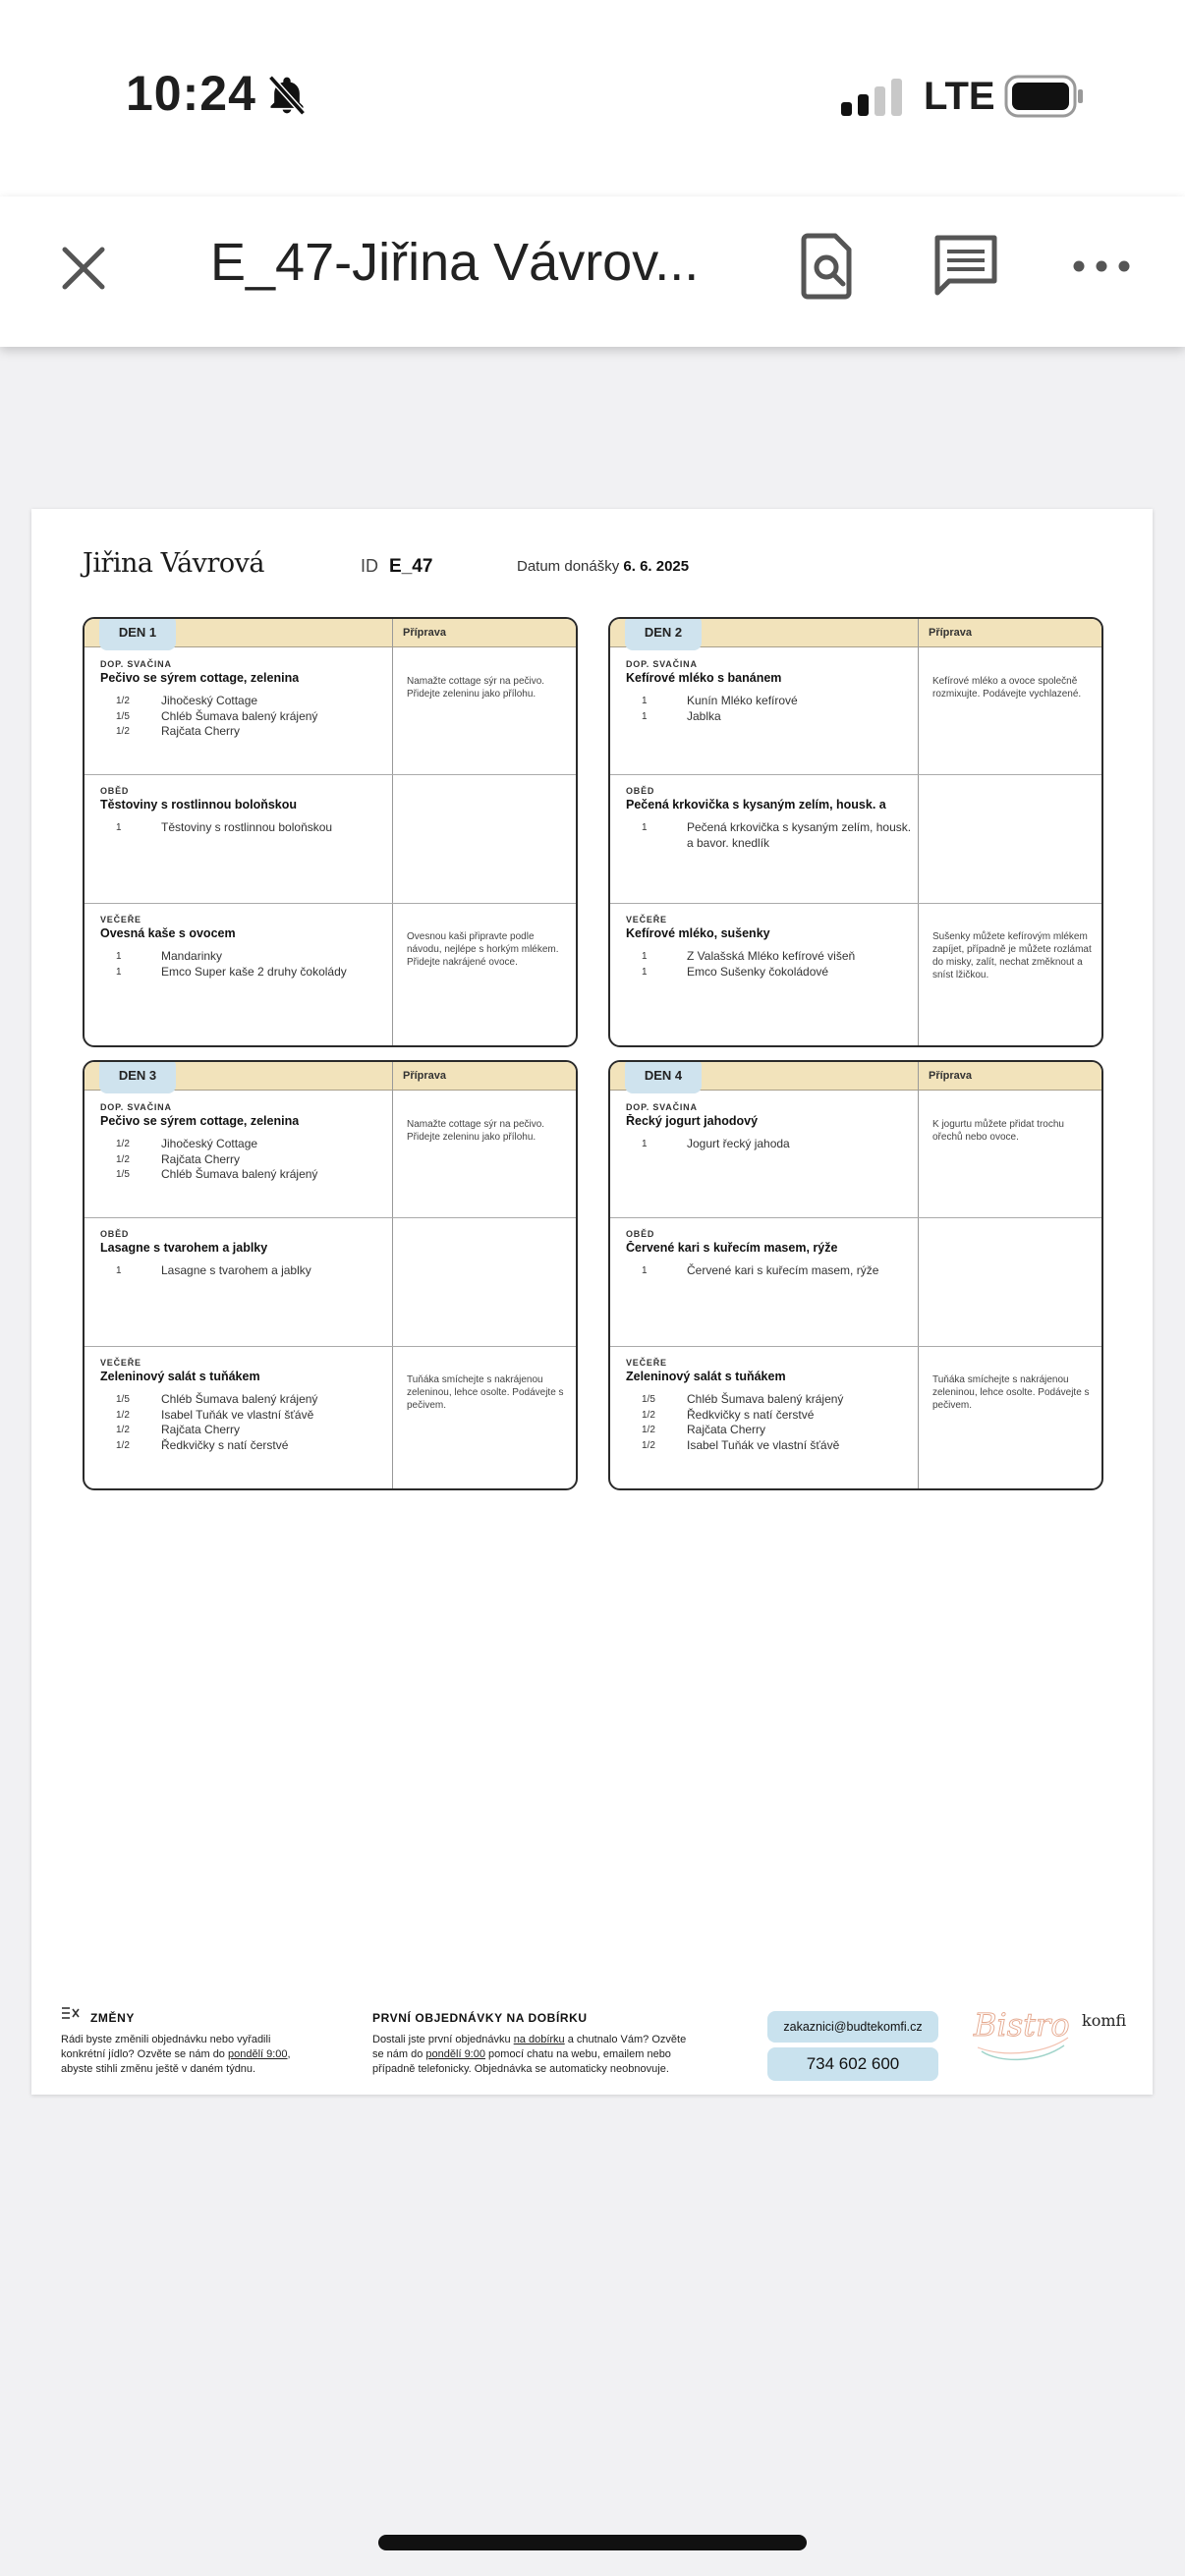 This screenshot has width=1185, height=2576. I want to click on ingredient-name: Lasagne s tvarohem a jablky, so click(236, 1270).